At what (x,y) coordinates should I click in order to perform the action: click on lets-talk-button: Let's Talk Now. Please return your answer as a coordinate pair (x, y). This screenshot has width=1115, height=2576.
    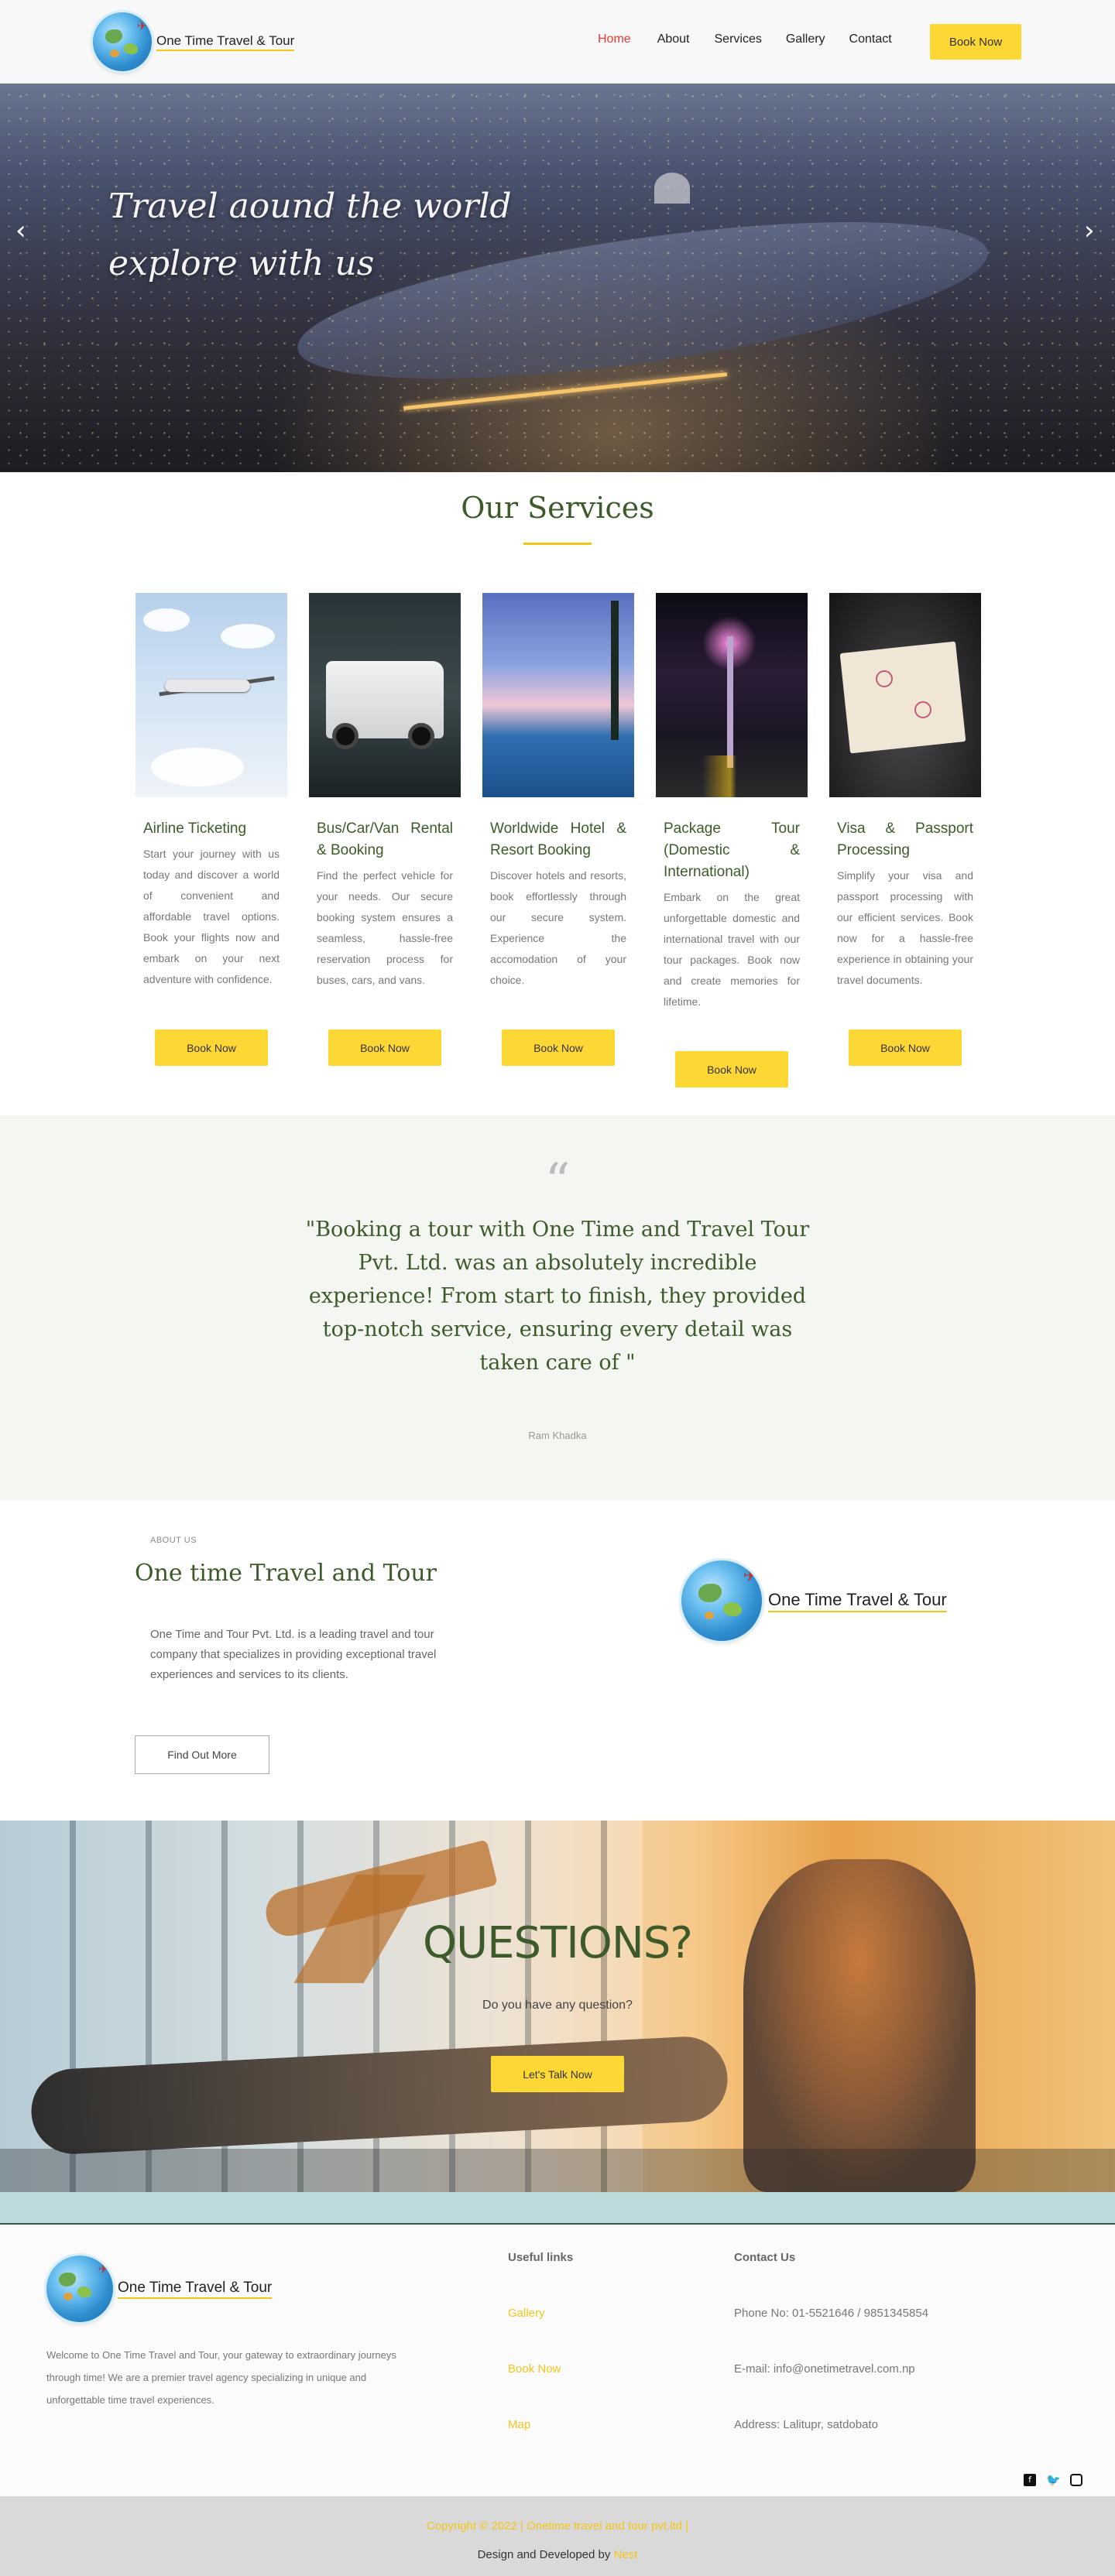
    Looking at the image, I should click on (557, 2074).